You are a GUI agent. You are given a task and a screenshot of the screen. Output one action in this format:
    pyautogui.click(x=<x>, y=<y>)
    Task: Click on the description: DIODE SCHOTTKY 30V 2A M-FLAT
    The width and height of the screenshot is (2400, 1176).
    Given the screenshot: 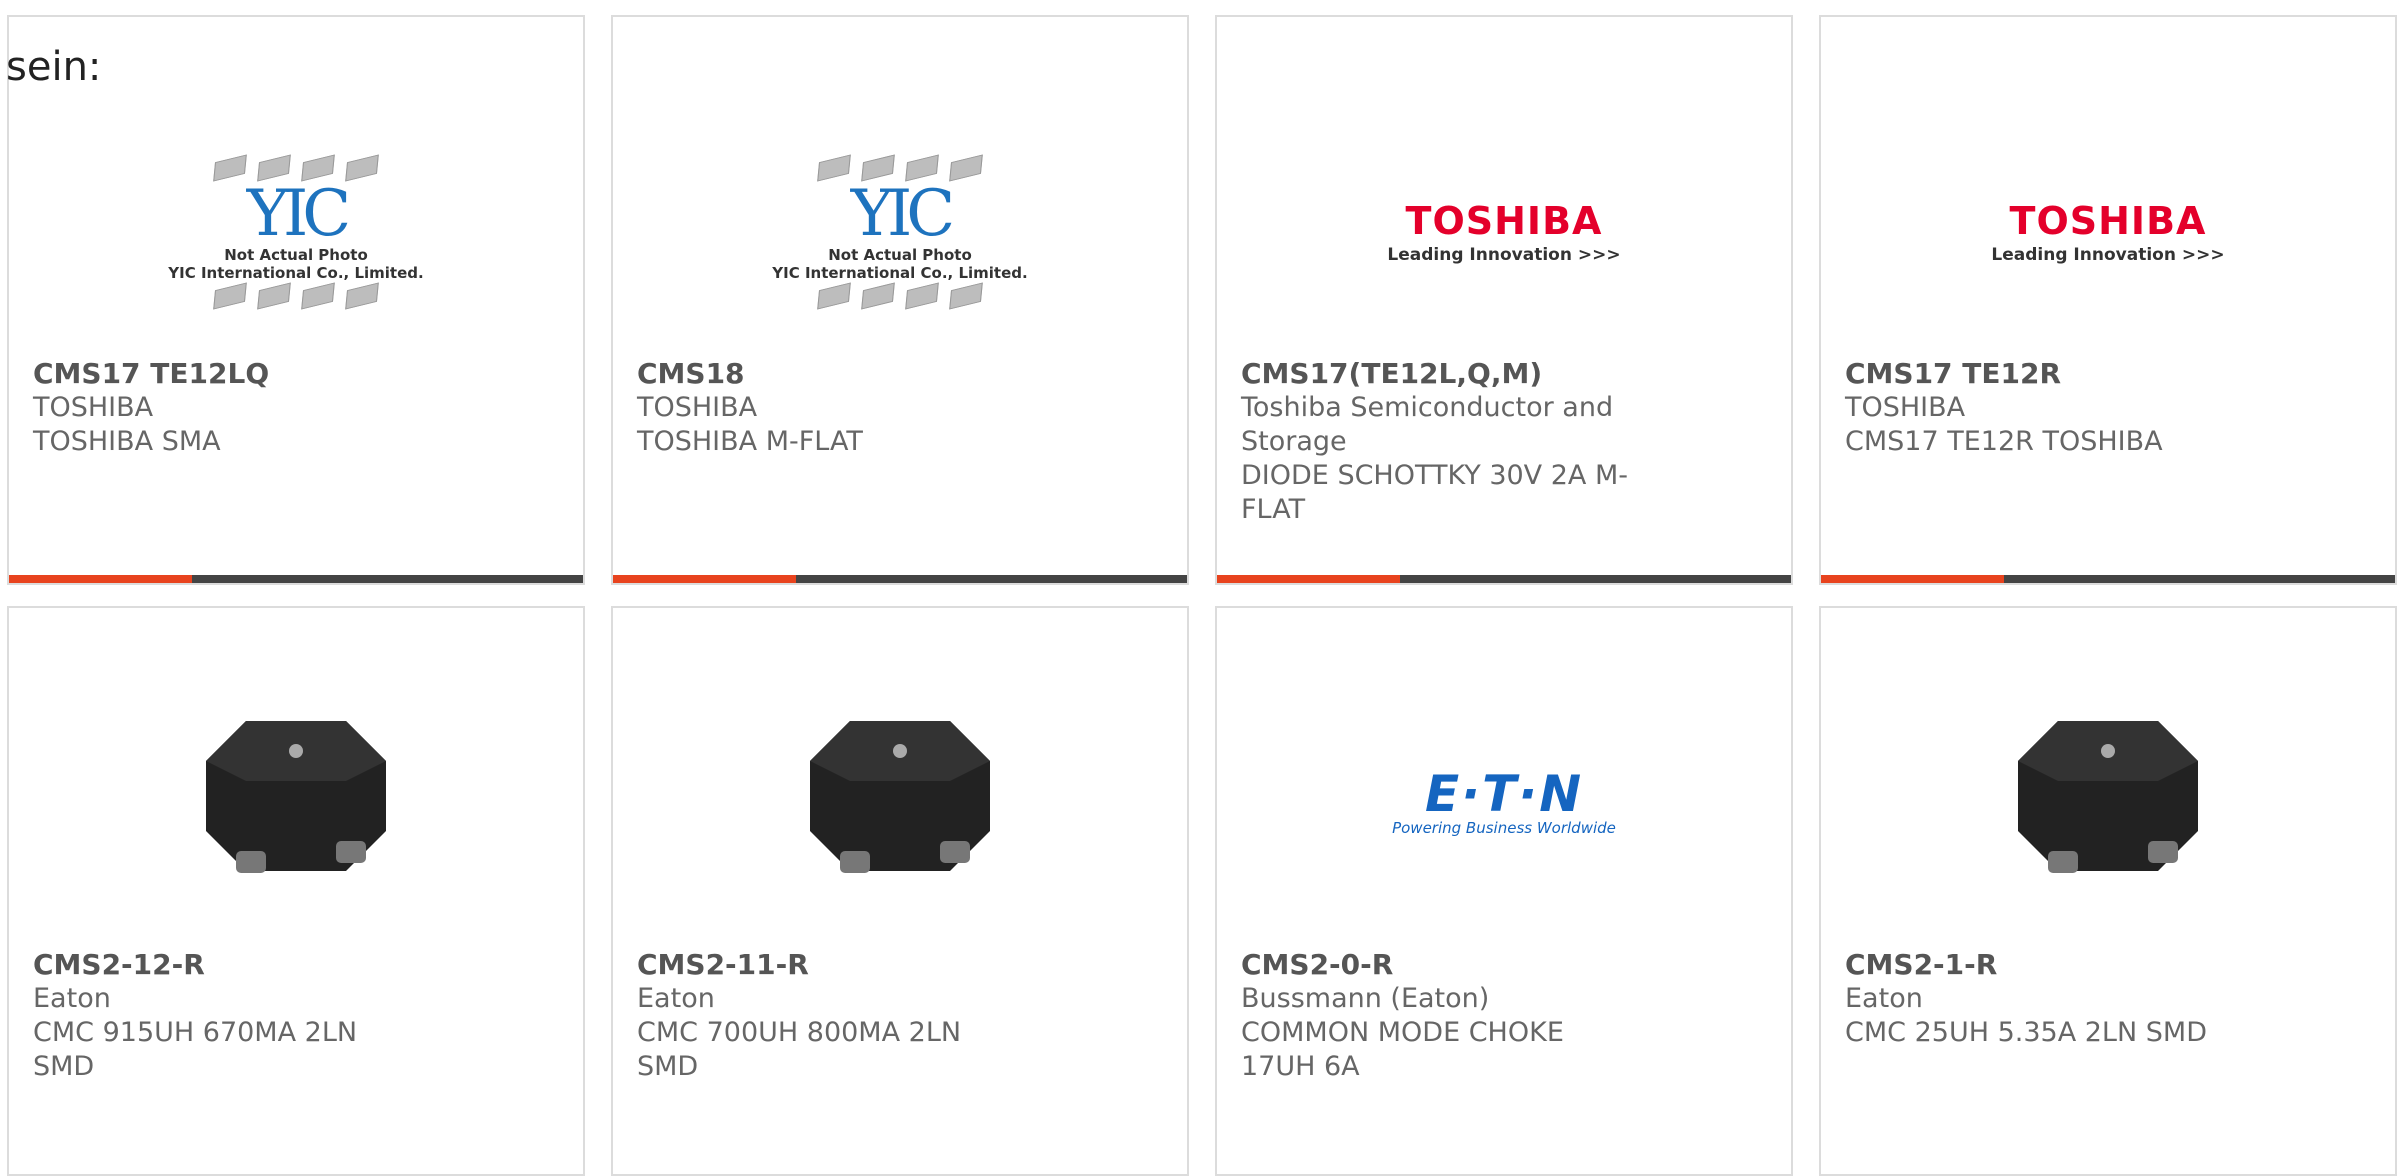 What is the action you would take?
    pyautogui.click(x=1434, y=492)
    